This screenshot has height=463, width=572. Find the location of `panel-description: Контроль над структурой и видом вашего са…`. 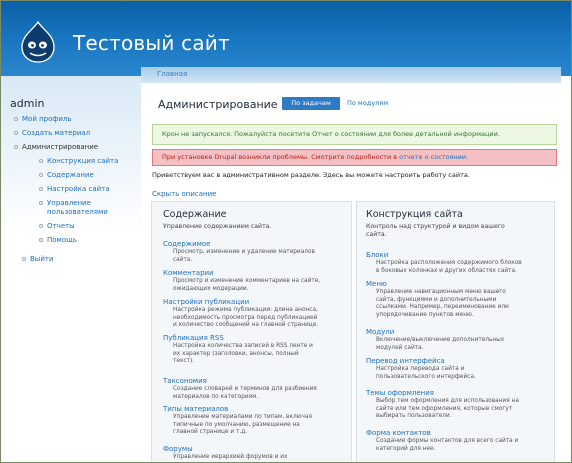

panel-description: Контроль над структурой и видом вашего са… is located at coordinates (435, 230).